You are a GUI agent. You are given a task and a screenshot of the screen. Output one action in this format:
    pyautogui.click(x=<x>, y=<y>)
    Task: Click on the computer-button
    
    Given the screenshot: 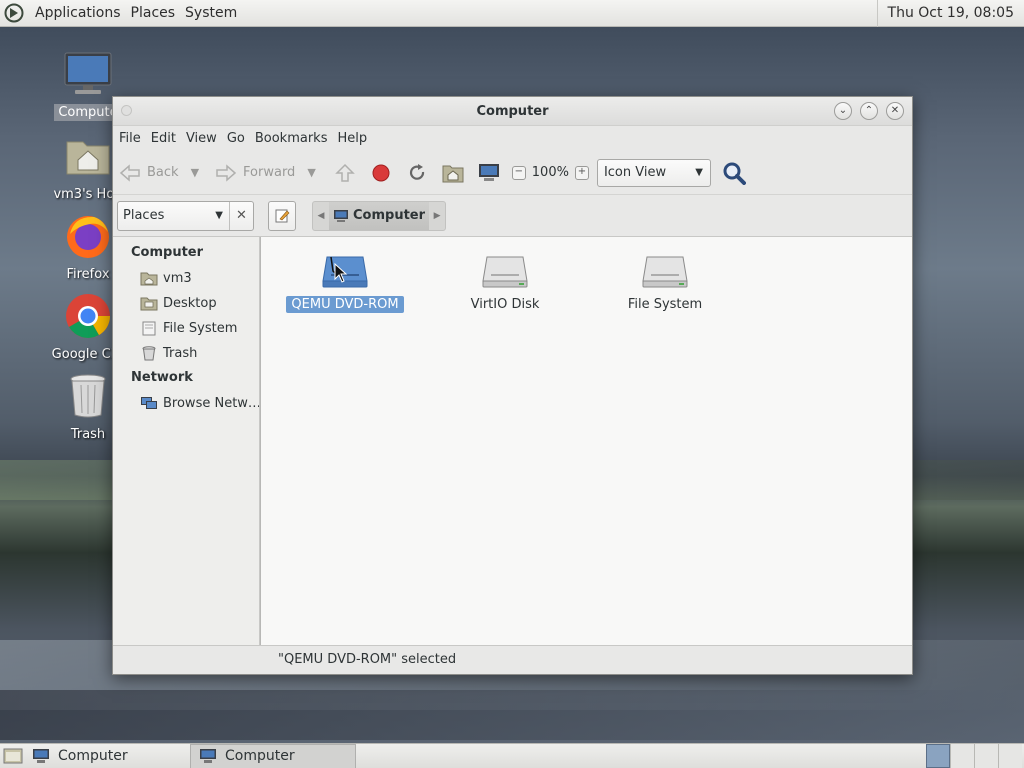 What is the action you would take?
    pyautogui.click(x=489, y=173)
    